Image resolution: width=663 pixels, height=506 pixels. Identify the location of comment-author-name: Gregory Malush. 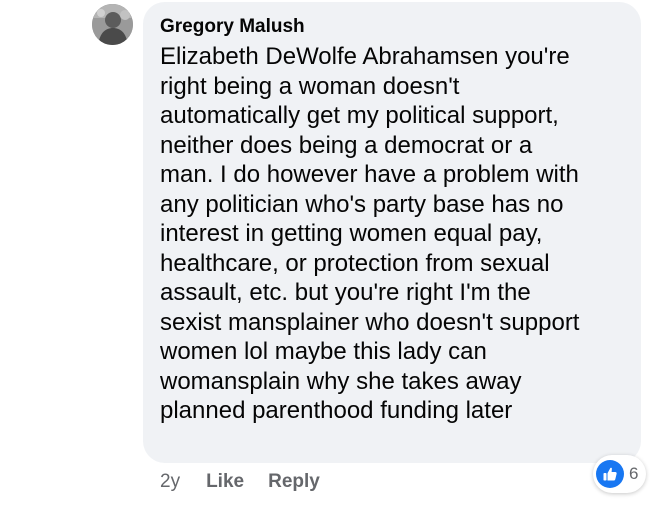
(393, 27).